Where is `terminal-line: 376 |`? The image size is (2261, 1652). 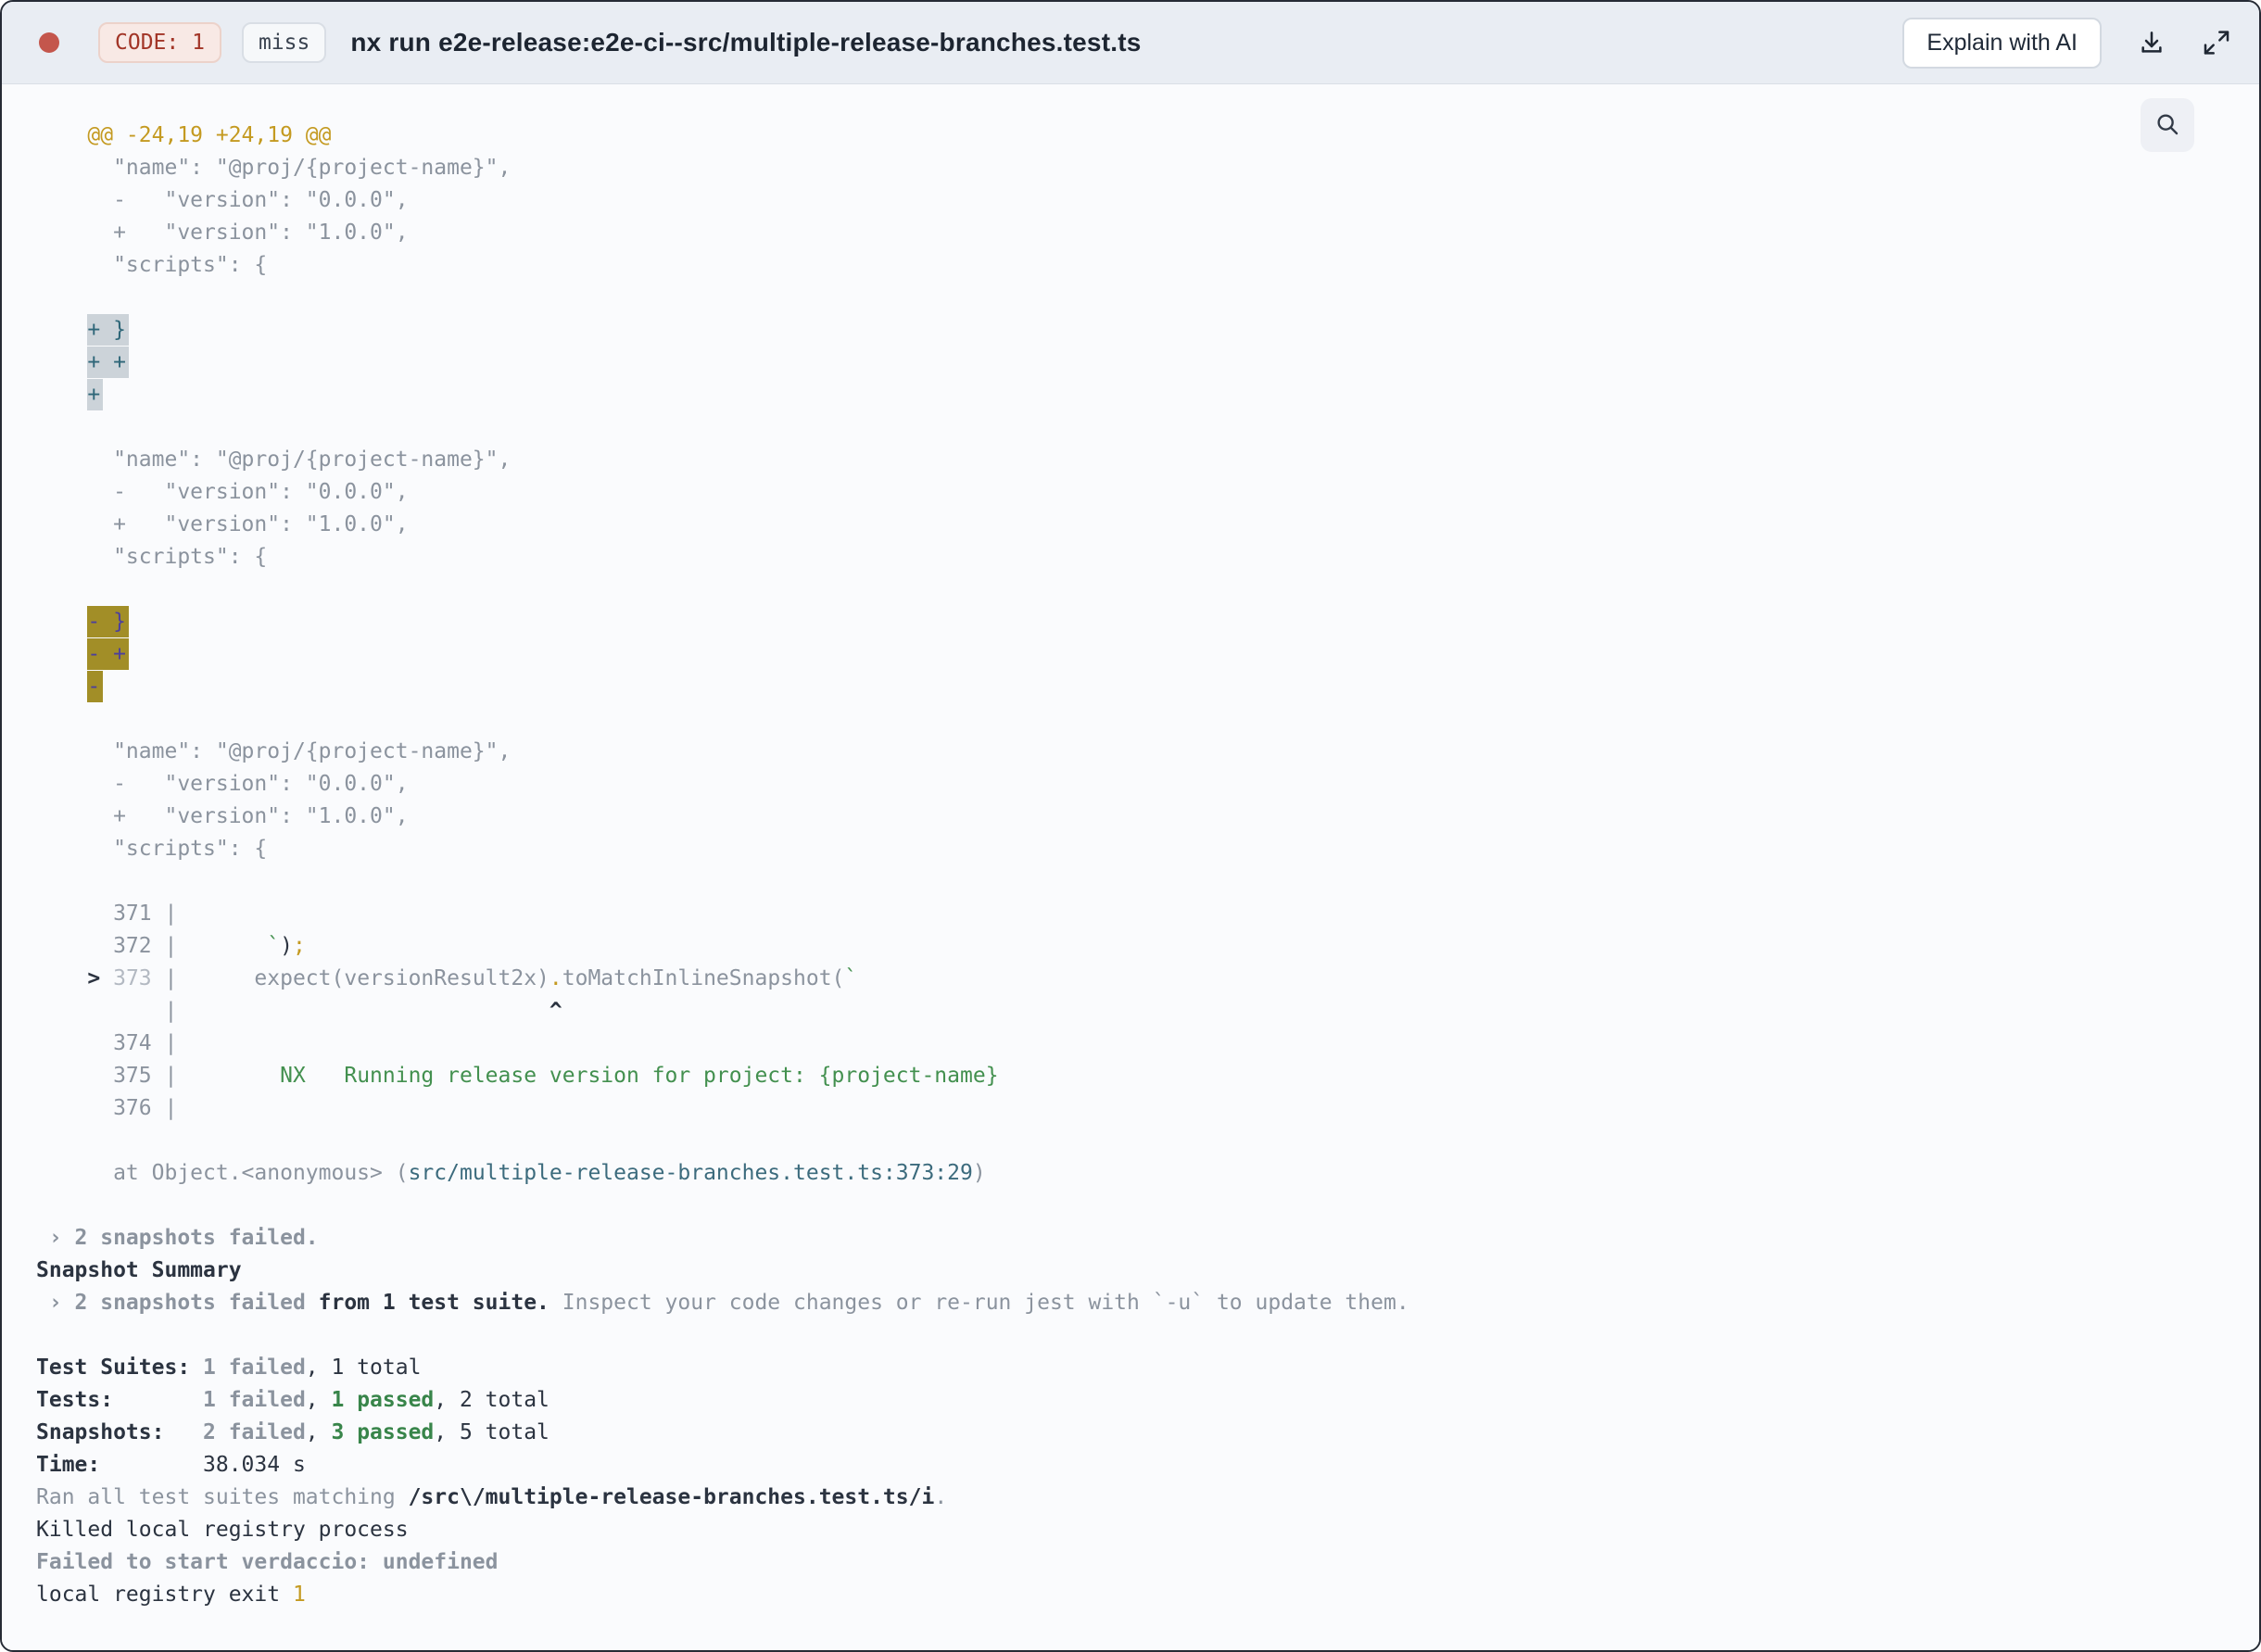 terminal-line: 376 | is located at coordinates (107, 1108).